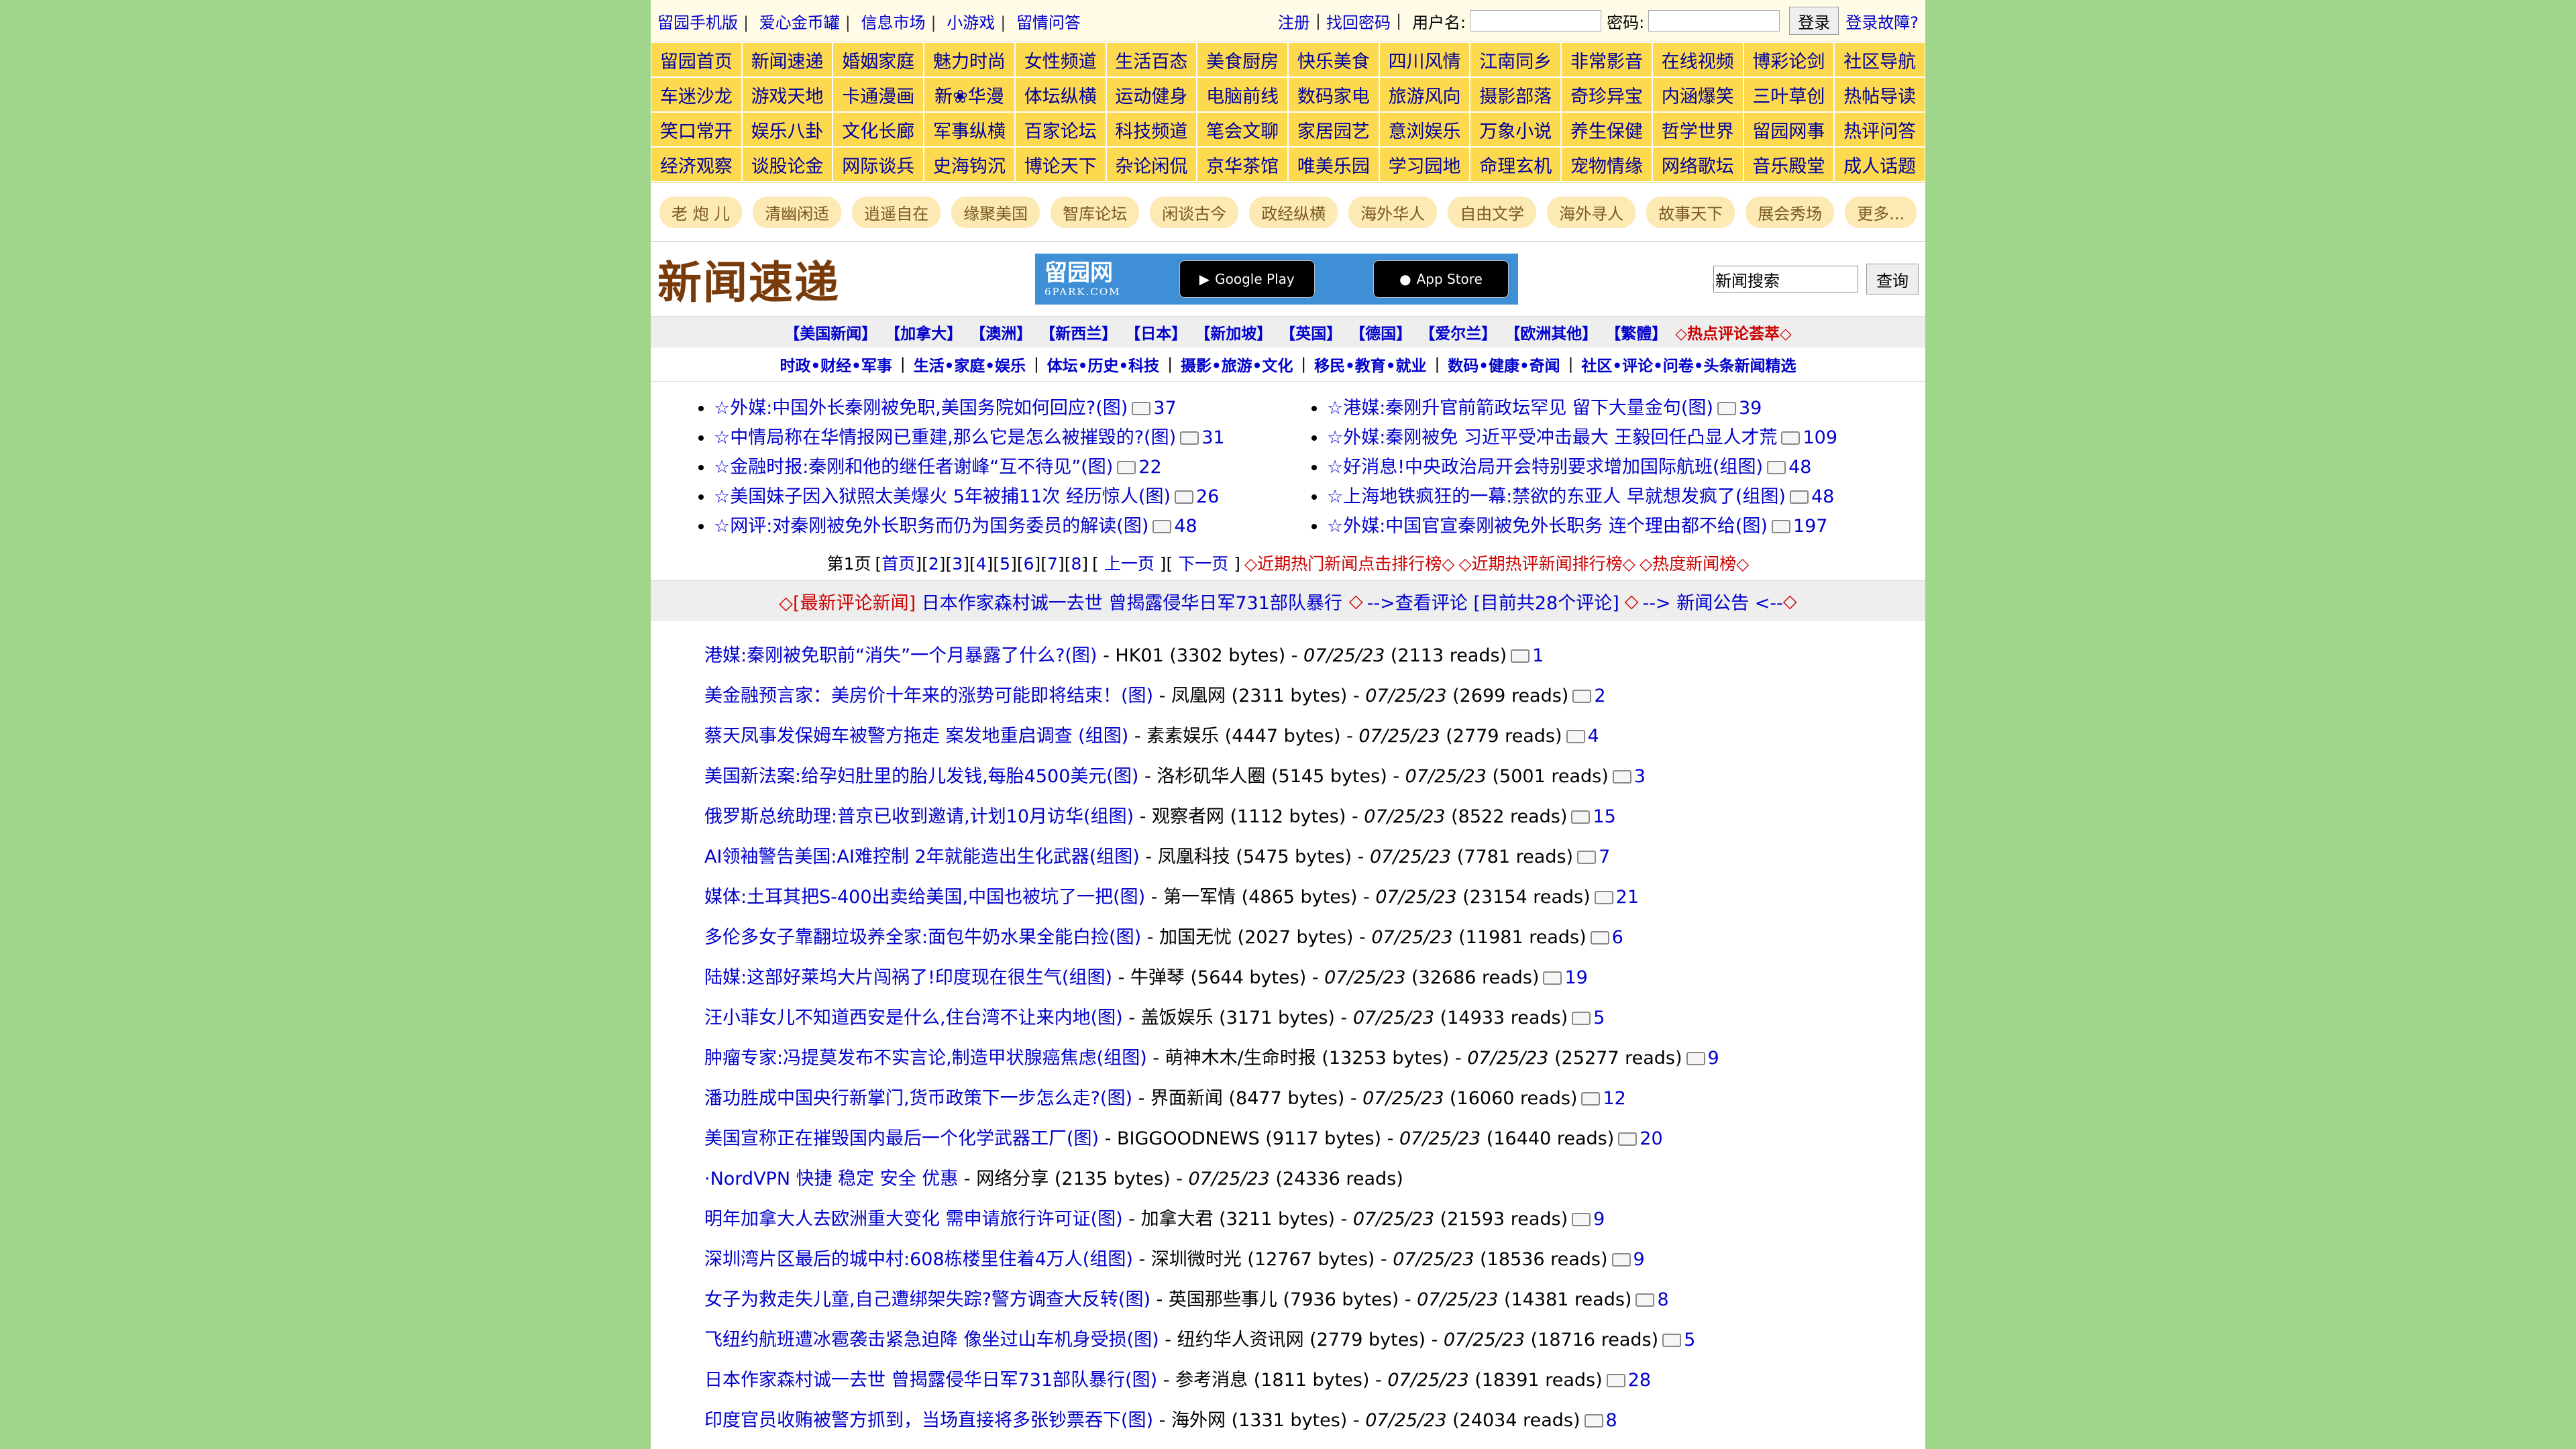 The height and width of the screenshot is (1449, 2576). Describe the element at coordinates (913, 467) in the screenshot. I see `hot-news-link: ☆金融时报:秦刚和他的继任者谢峰“互不待见”(图)` at that location.